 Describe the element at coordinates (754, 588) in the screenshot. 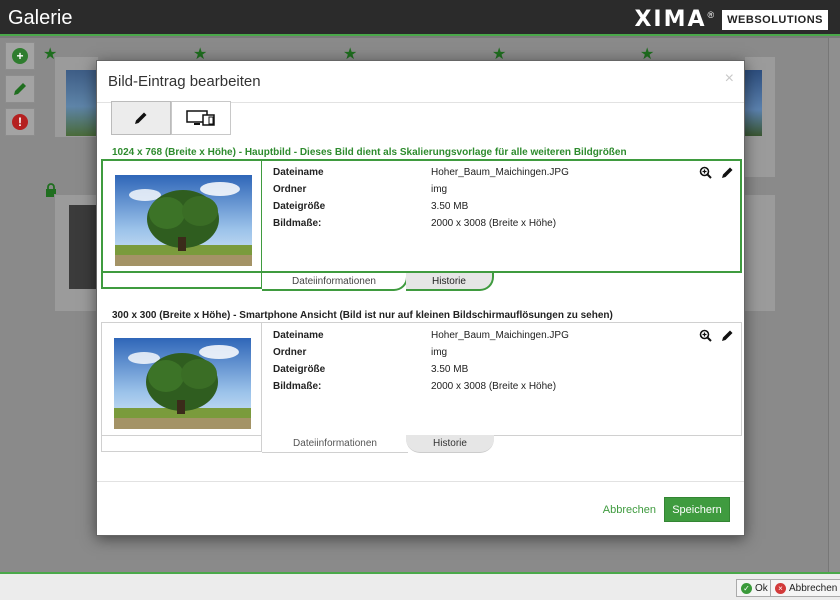

I see `ok-button: ✓ Ok` at that location.